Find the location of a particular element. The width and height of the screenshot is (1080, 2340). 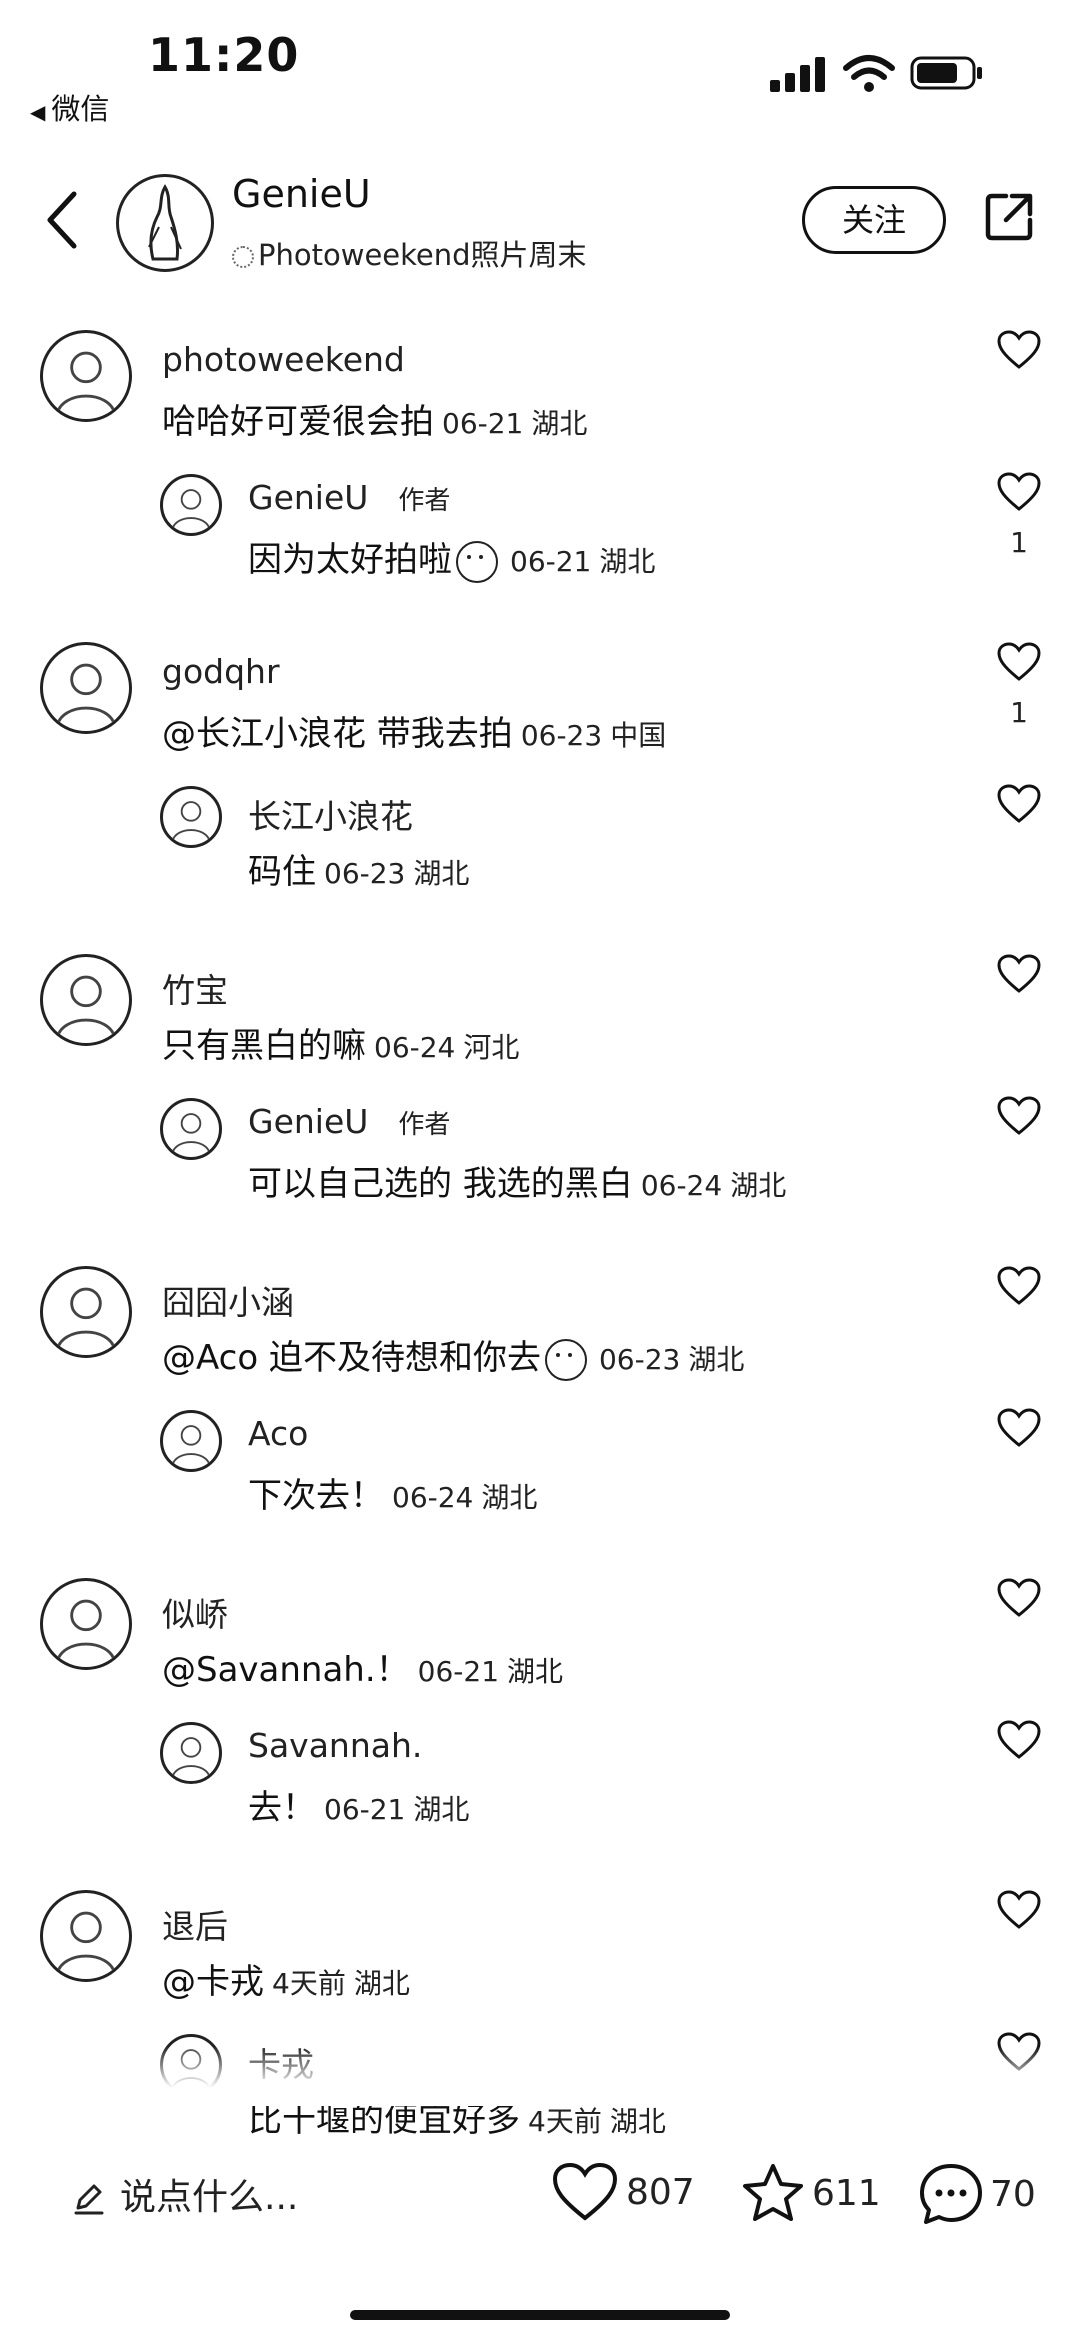

comment-username: Savannah. is located at coordinates (335, 1745).